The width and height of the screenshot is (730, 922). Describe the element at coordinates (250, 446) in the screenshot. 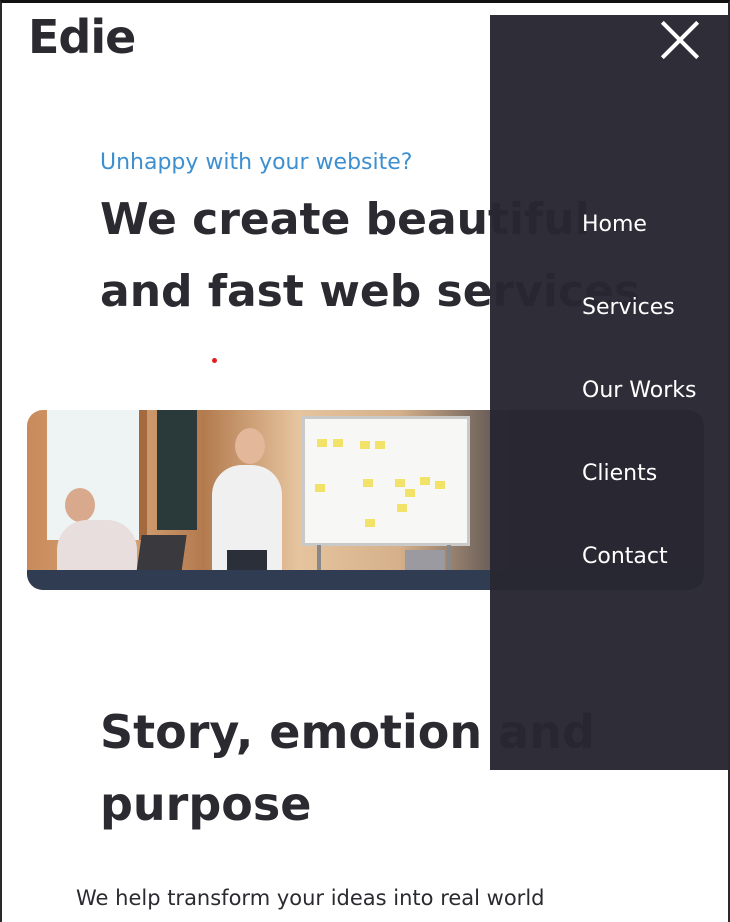

I see `photo-presenter-head` at that location.